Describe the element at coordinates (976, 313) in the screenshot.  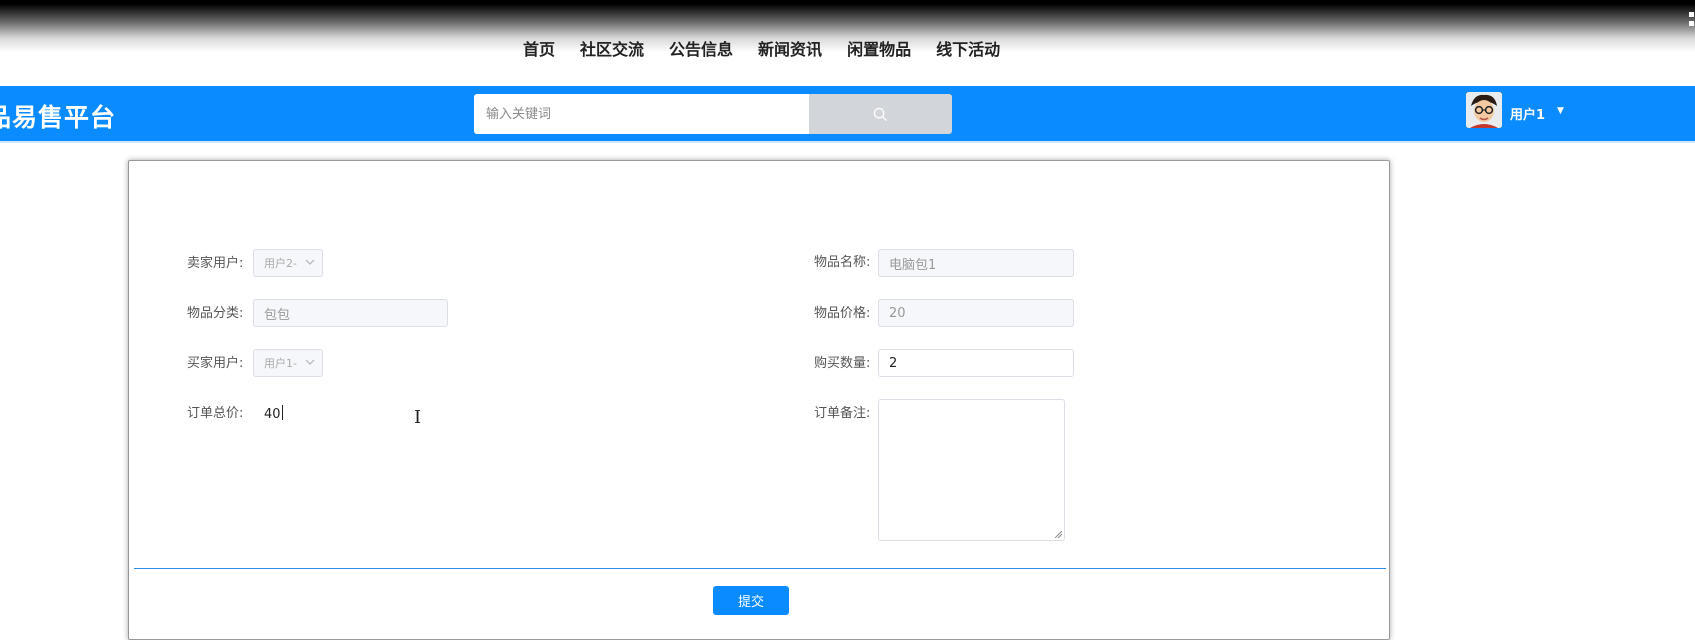
I see `price-field: 20` at that location.